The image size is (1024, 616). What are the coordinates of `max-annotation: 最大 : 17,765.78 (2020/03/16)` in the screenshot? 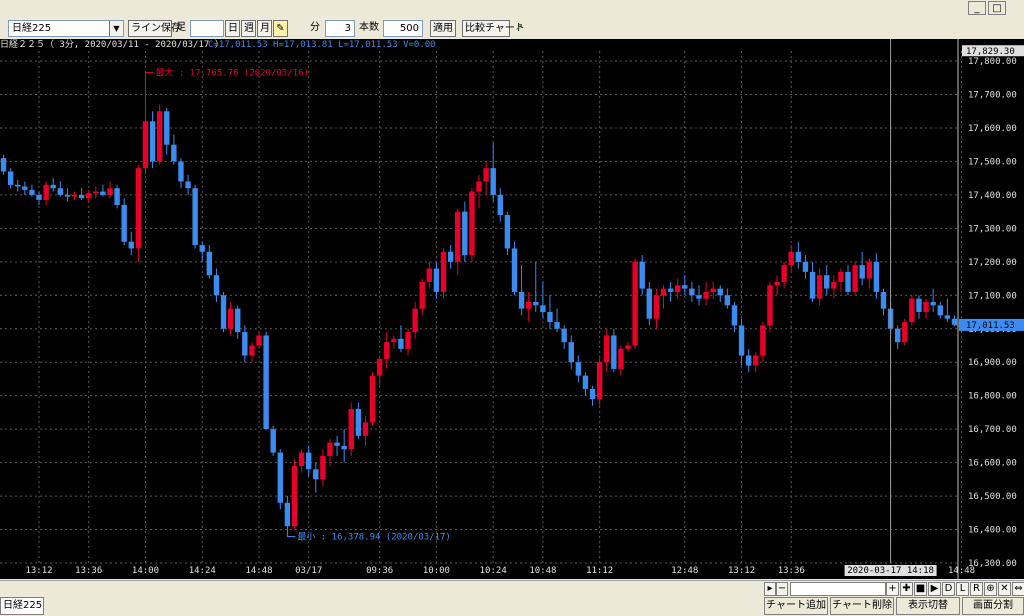 It's located at (231, 72).